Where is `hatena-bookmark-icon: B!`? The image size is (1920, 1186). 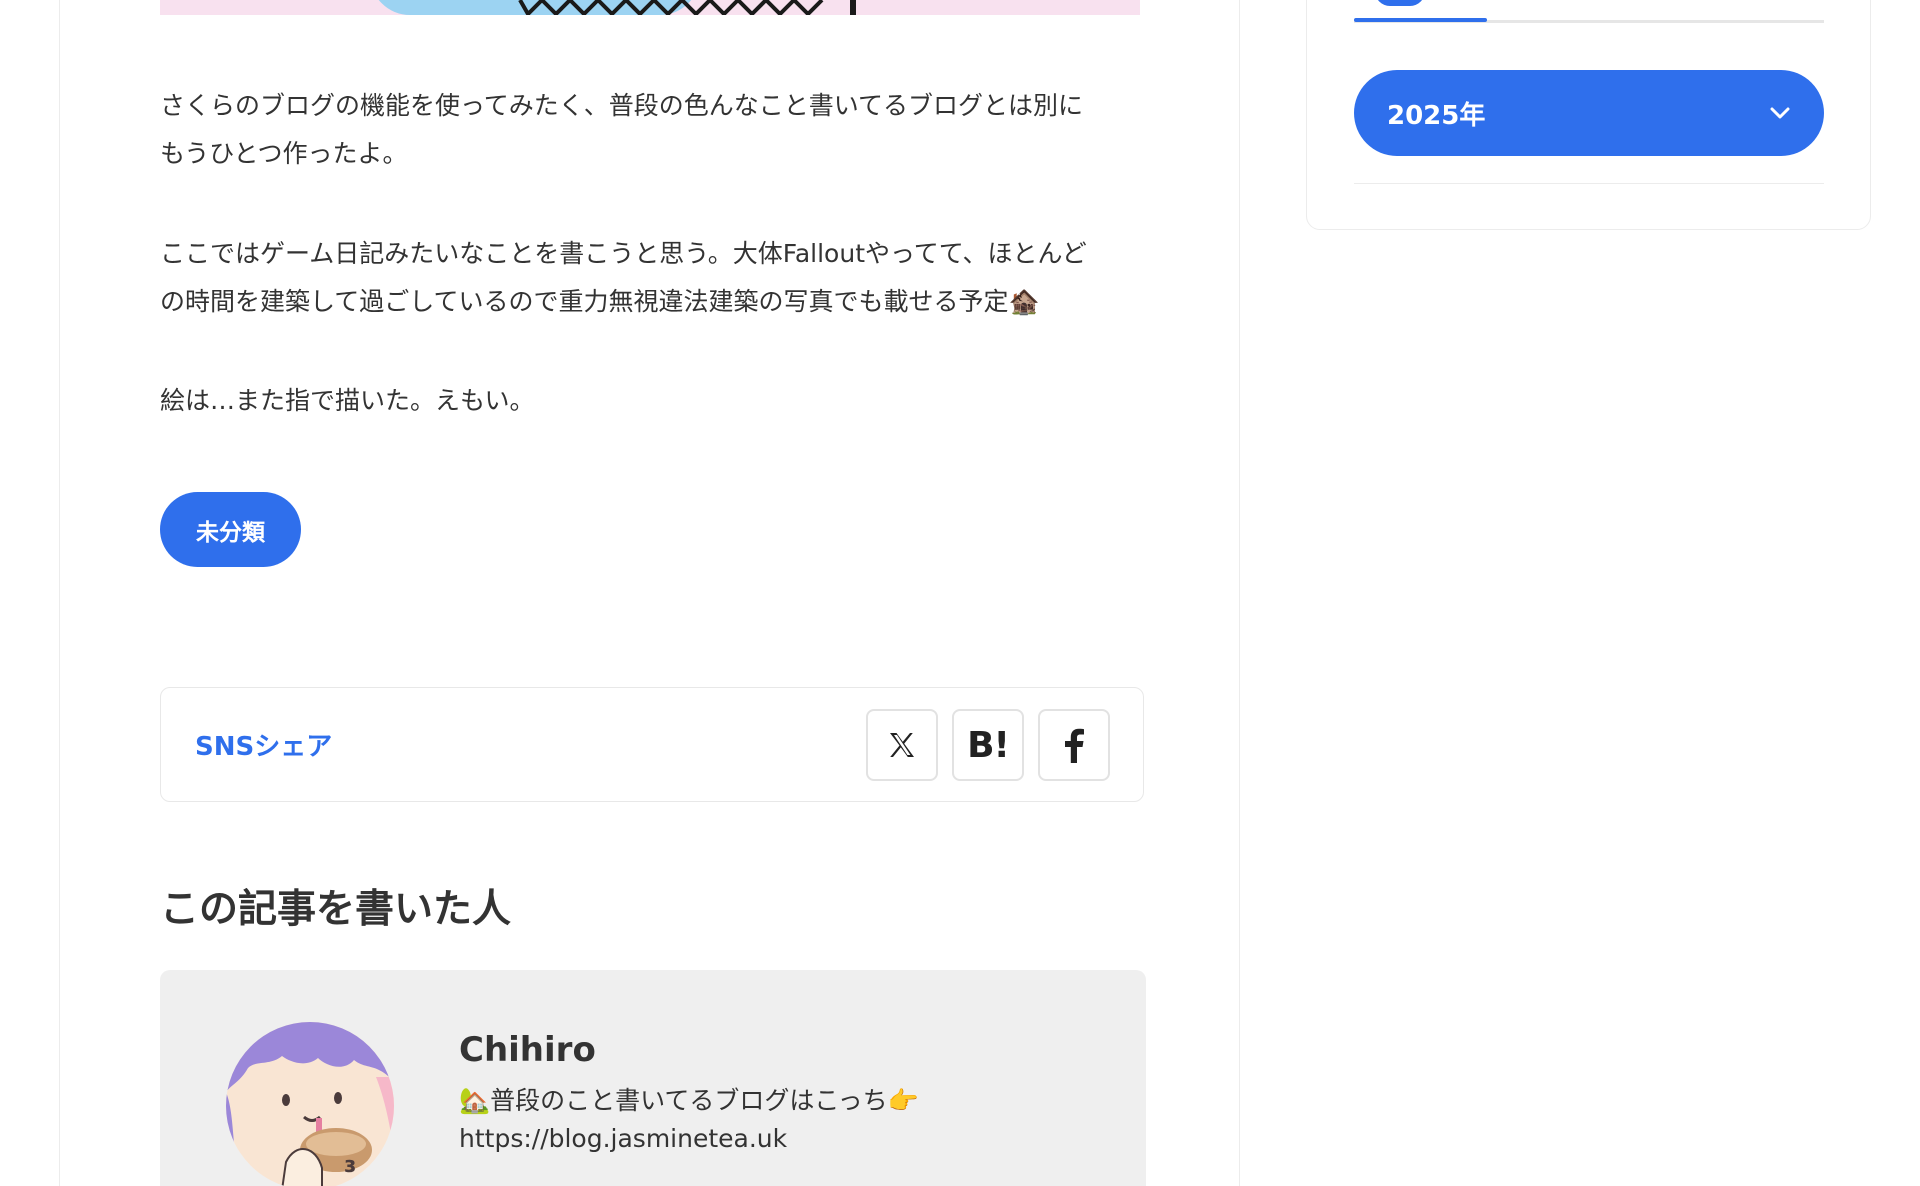
hatena-bookmark-icon: B! is located at coordinates (988, 745).